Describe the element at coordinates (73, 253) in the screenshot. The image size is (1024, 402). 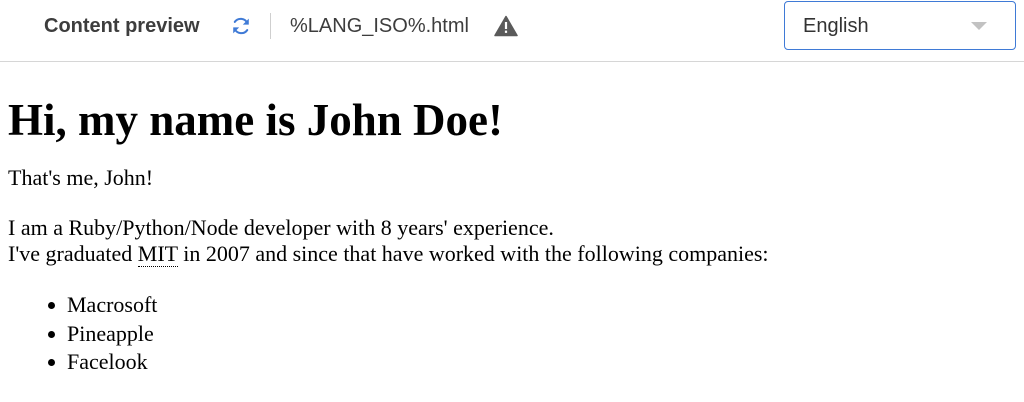
I see `bio-line-2-prefix: I've graduated` at that location.